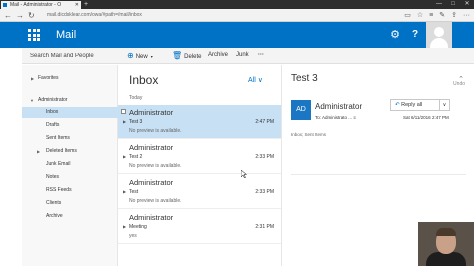 This screenshot has width=474, height=266. I want to click on message-date: Sat 6/11/2016 2:47 PM, so click(426, 117).